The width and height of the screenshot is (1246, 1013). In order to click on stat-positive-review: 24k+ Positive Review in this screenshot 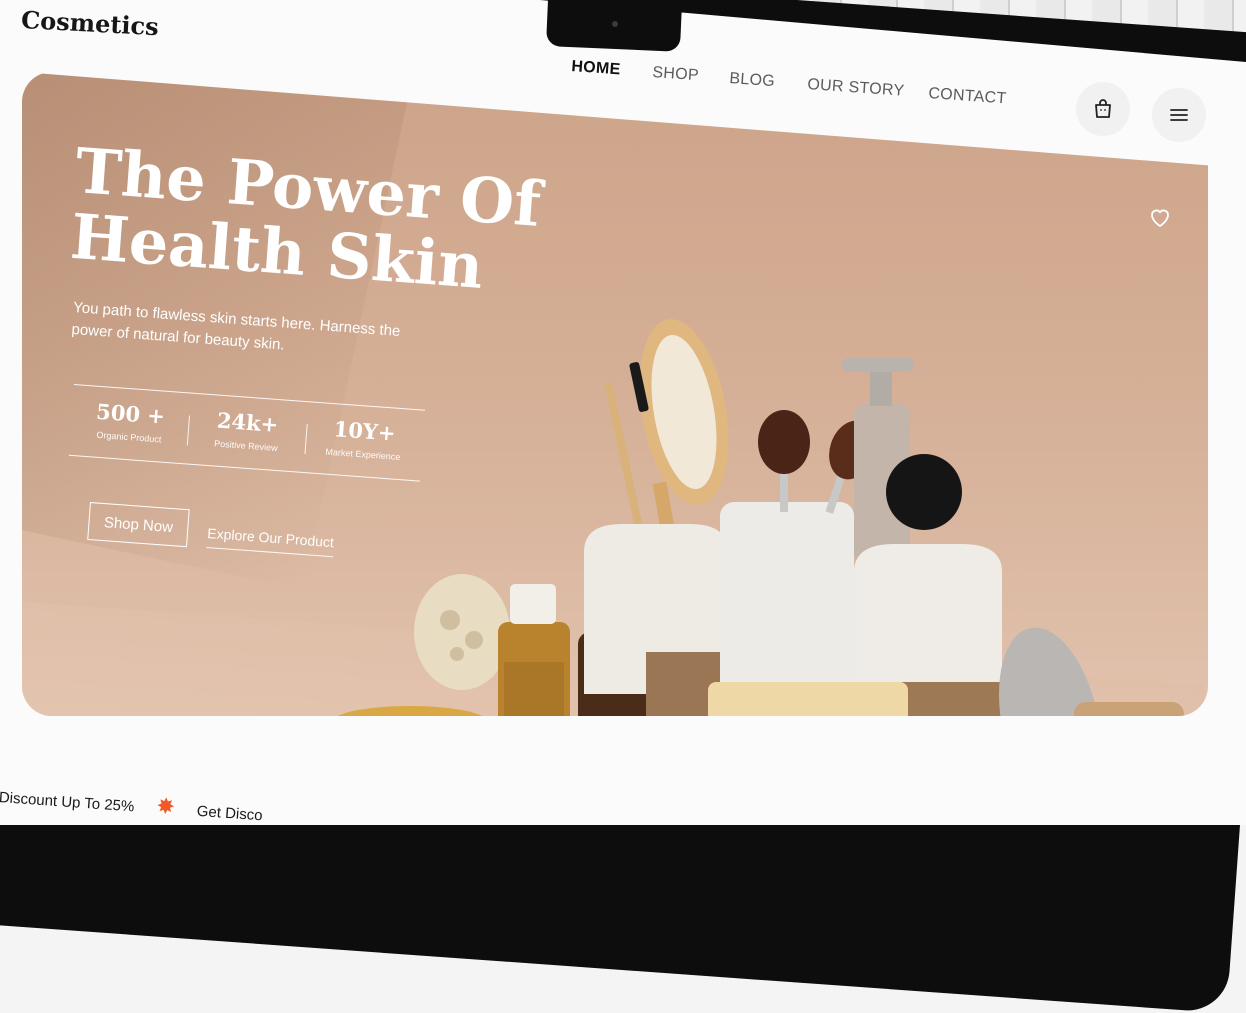, I will do `click(247, 433)`.